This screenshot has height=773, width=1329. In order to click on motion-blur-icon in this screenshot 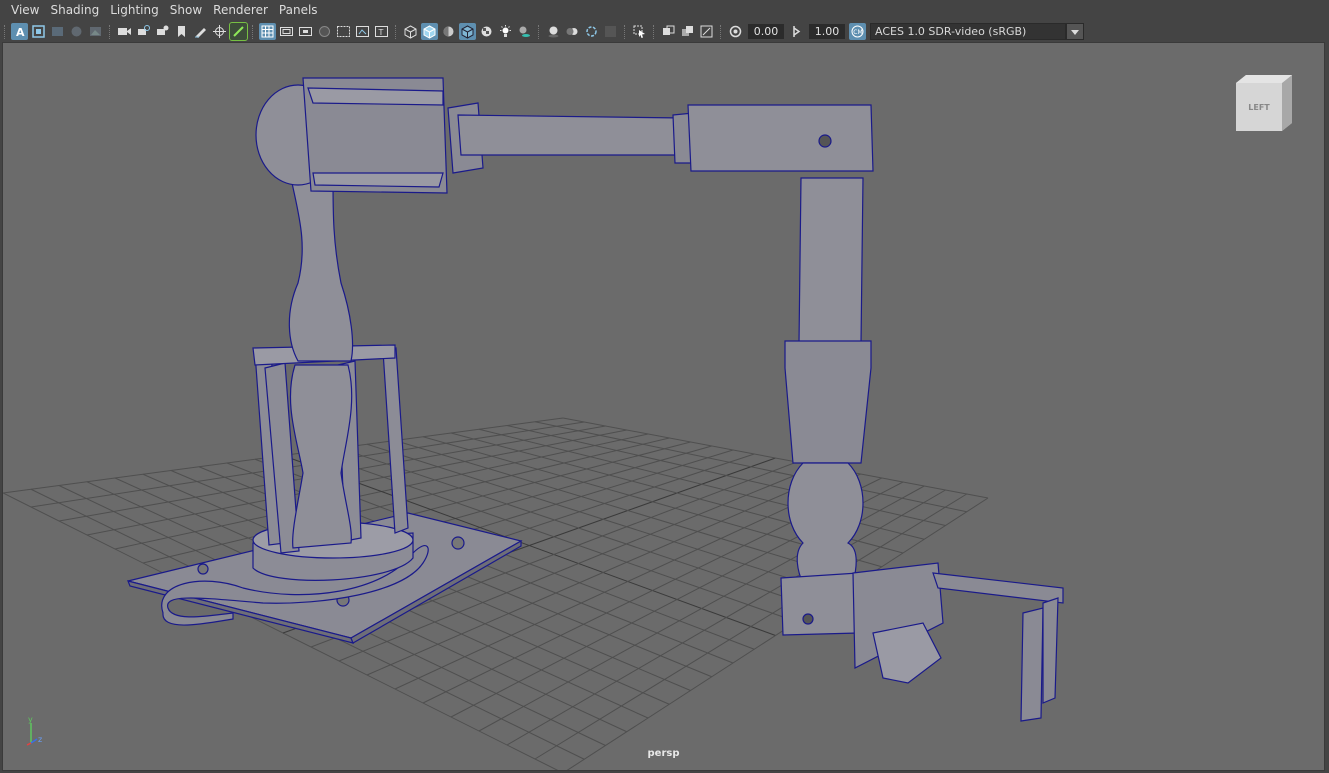, I will do `click(572, 31)`.